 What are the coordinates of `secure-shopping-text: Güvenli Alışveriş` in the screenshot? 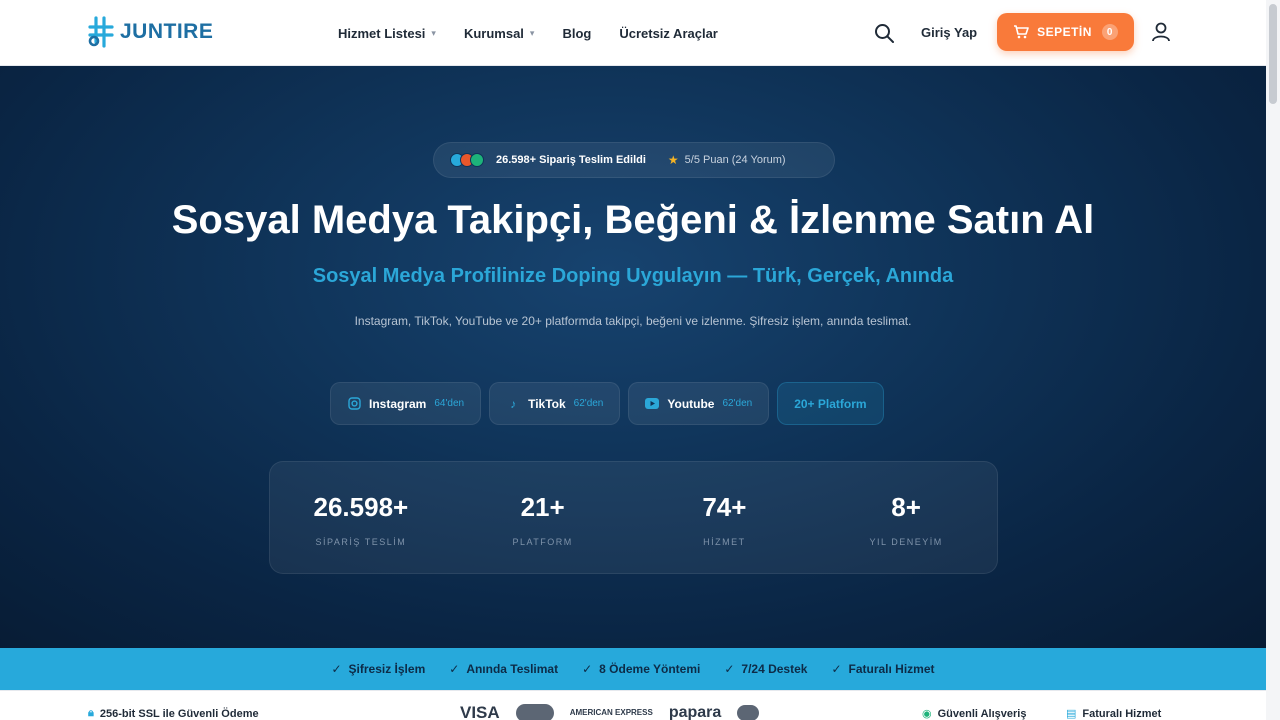 It's located at (982, 713).